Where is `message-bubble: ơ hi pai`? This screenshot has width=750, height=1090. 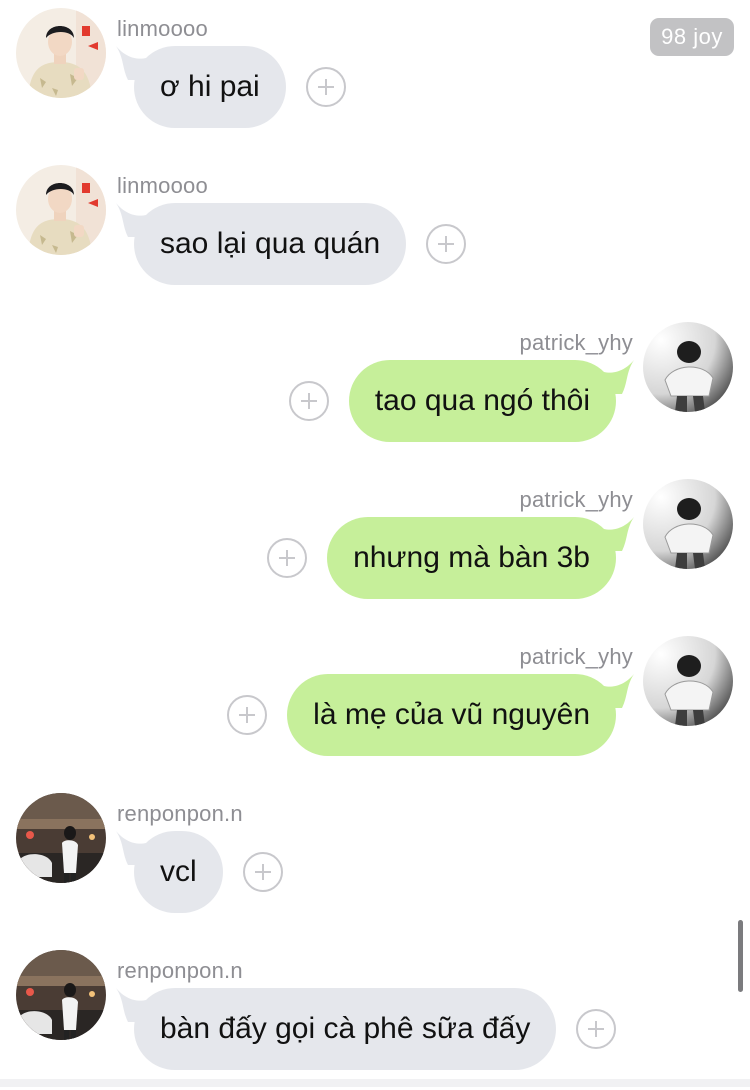
message-bubble: ơ hi pai is located at coordinates (201, 87).